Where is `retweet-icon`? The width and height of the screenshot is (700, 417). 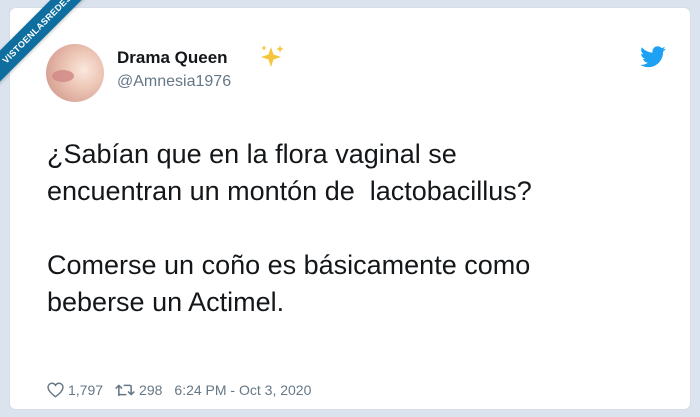 retweet-icon is located at coordinates (125, 390).